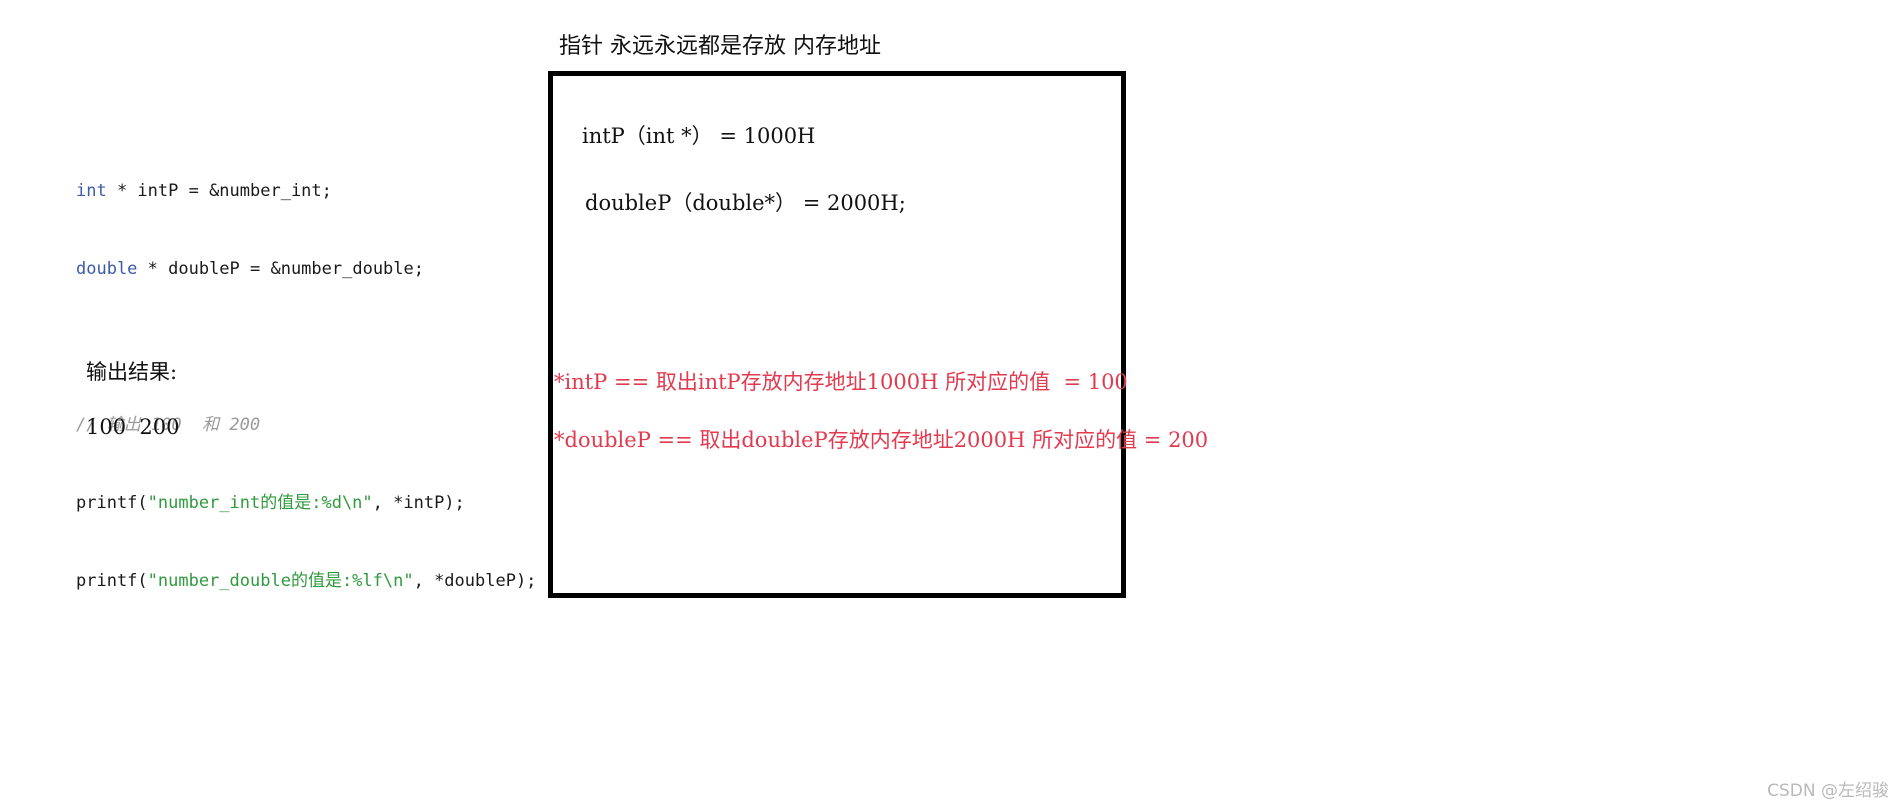 This screenshot has height=808, width=1903. Describe the element at coordinates (91, 191) in the screenshot. I see `keyword-int: int` at that location.